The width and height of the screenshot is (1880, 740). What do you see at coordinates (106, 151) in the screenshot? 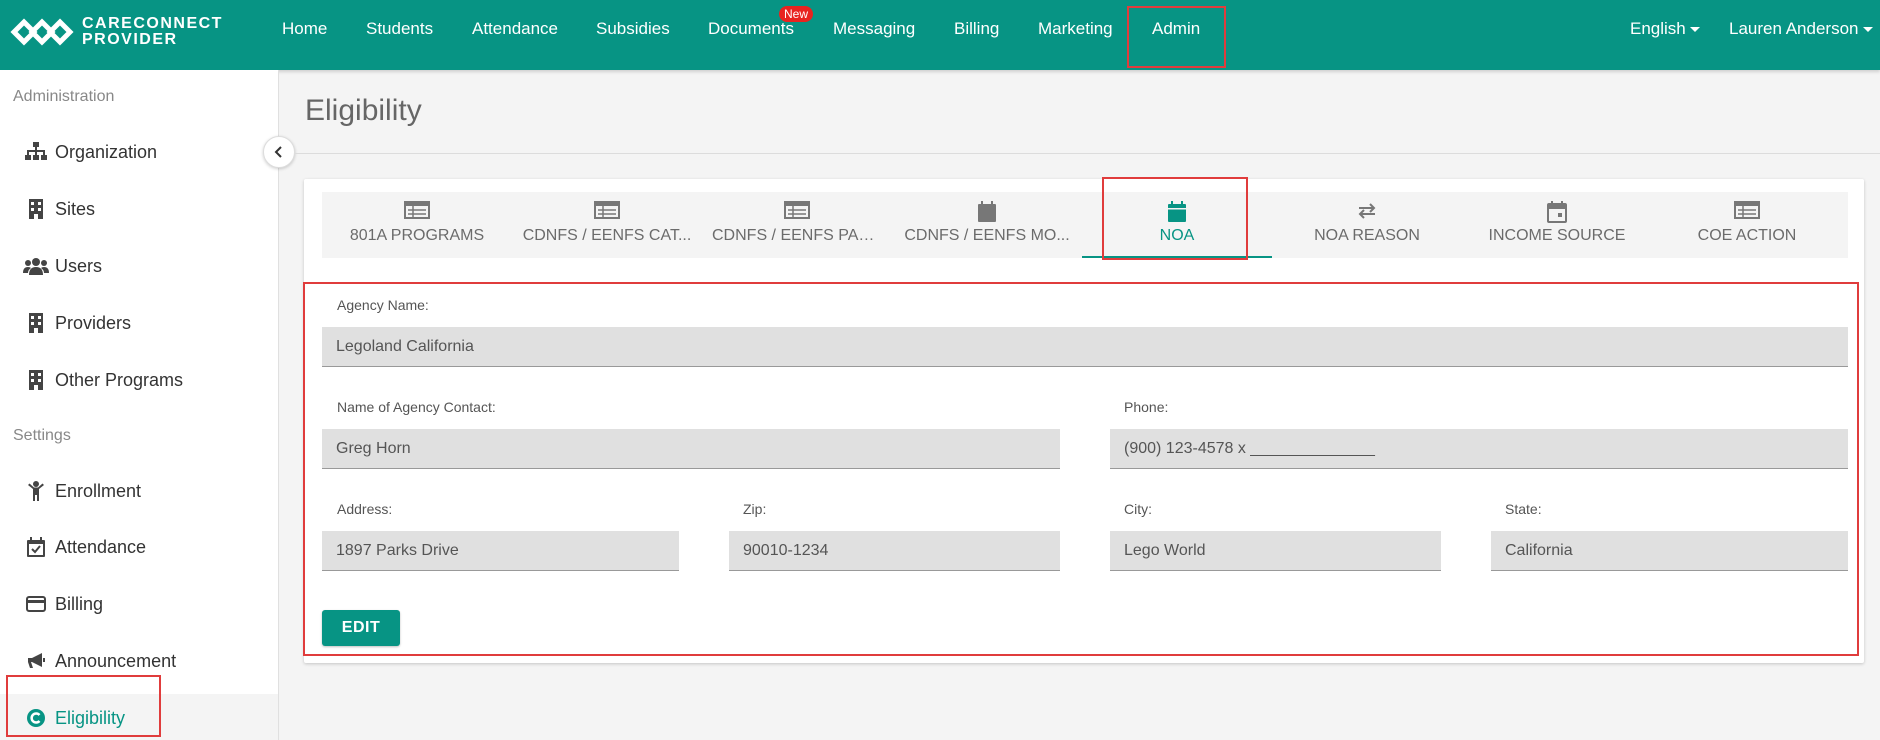
I see `sidebar-item-label: Organization` at bounding box center [106, 151].